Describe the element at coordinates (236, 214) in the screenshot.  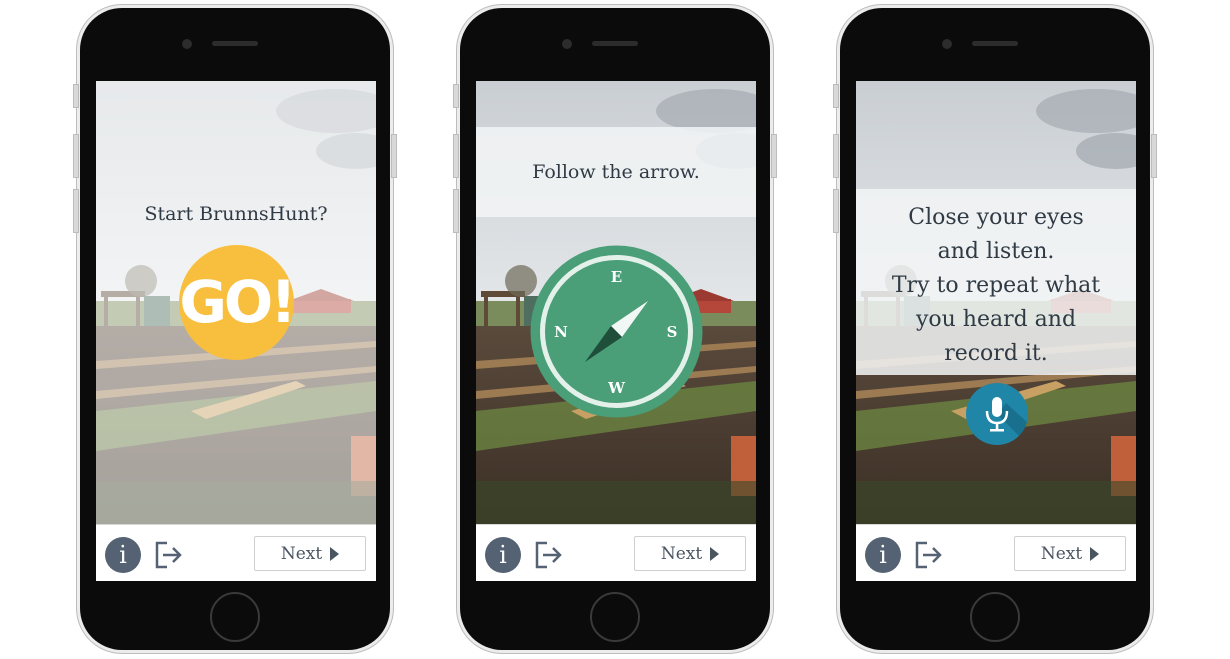
I see `start-prompt: Start BrunnsHunt?` at that location.